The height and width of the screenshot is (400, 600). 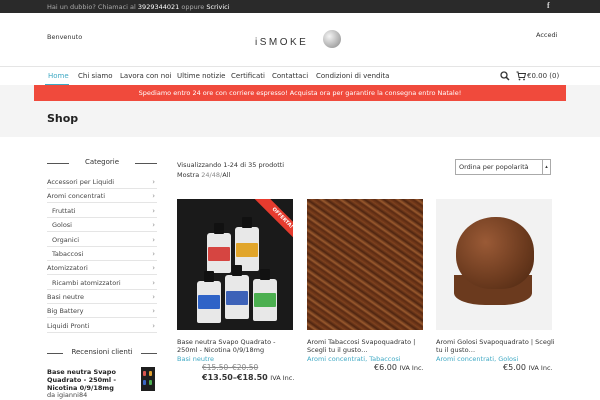 What do you see at coordinates (102, 225) in the screenshot?
I see `category-golosi: Golosi ›` at bounding box center [102, 225].